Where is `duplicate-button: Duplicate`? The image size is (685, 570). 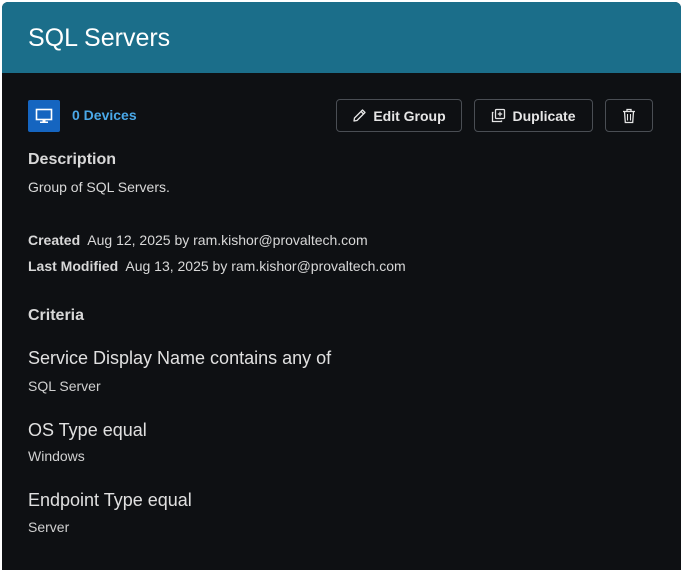
duplicate-button: Duplicate is located at coordinates (533, 115).